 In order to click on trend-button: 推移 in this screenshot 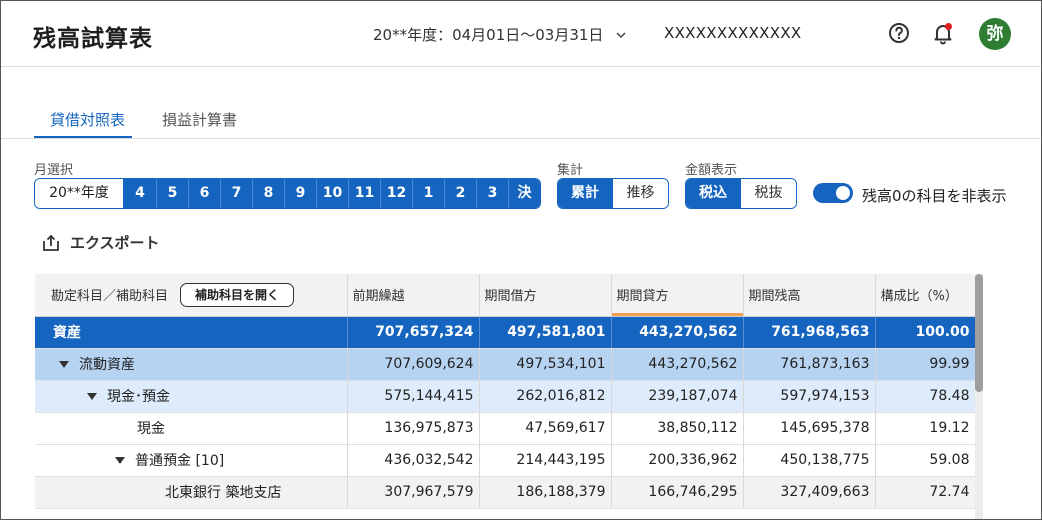, I will do `click(640, 193)`.